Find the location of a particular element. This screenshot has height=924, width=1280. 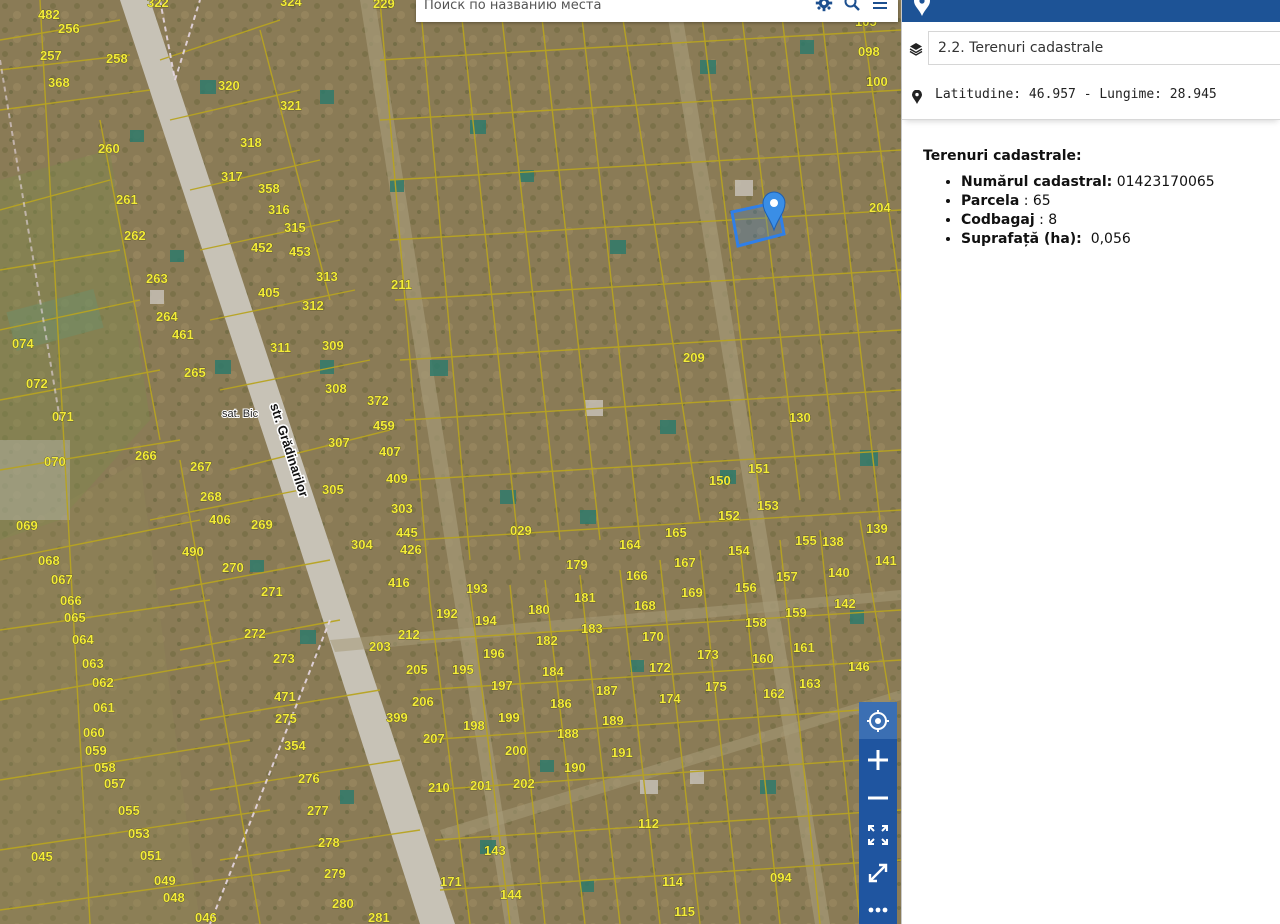

plot-number-label: 257 is located at coordinates (51, 55).